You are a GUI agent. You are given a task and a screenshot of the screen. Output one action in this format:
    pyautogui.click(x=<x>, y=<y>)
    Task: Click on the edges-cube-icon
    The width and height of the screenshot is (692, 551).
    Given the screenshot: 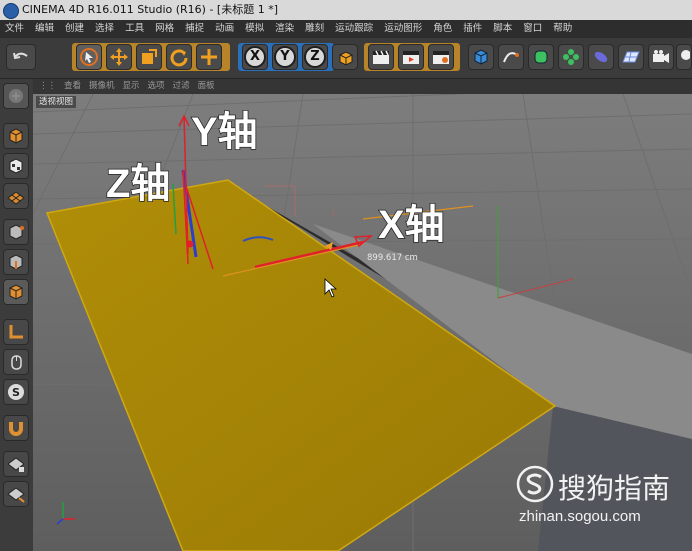 What is the action you would take?
    pyautogui.click(x=16, y=262)
    